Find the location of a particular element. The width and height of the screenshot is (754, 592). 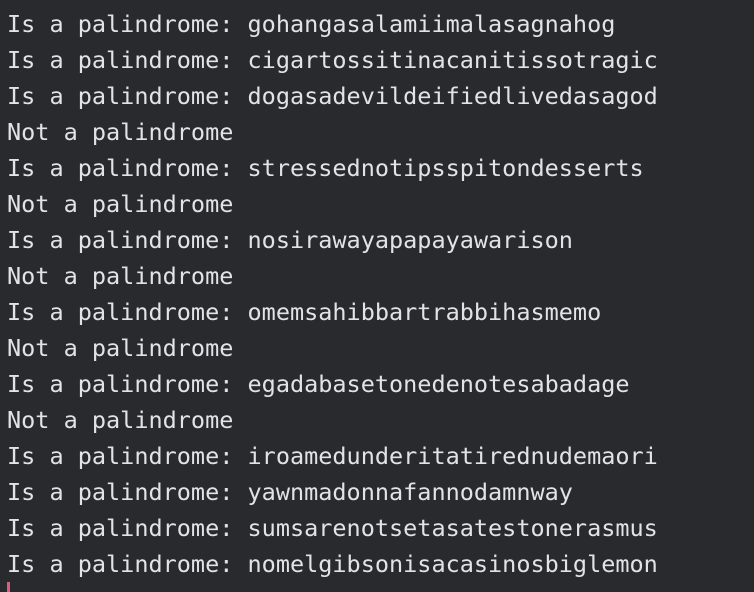

terminal-cursor is located at coordinates (8, 587).